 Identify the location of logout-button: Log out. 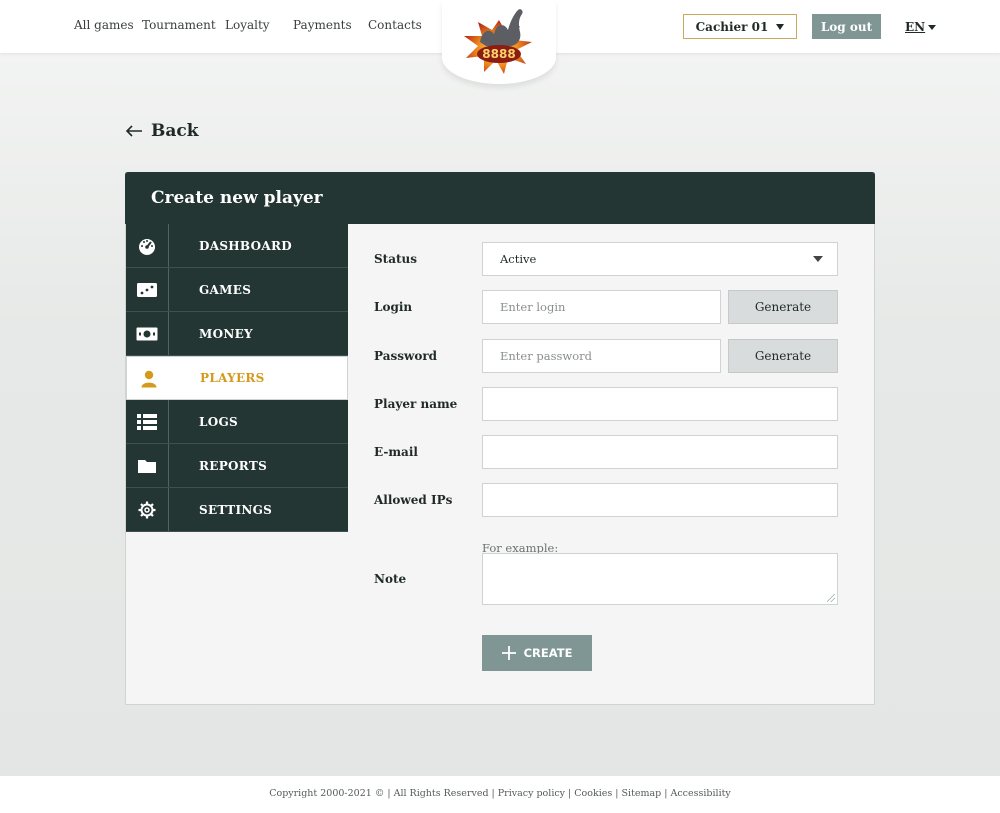
(846, 26).